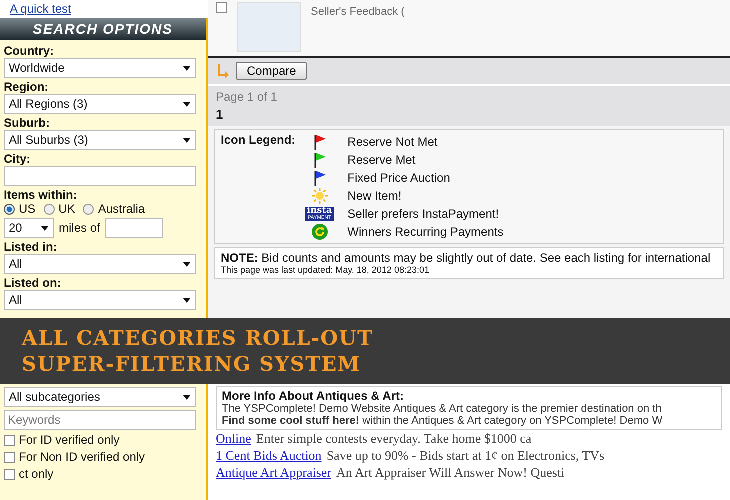 The width and height of the screenshot is (730, 500). Describe the element at coordinates (29, 51) in the screenshot. I see `field-label: Country:` at that location.